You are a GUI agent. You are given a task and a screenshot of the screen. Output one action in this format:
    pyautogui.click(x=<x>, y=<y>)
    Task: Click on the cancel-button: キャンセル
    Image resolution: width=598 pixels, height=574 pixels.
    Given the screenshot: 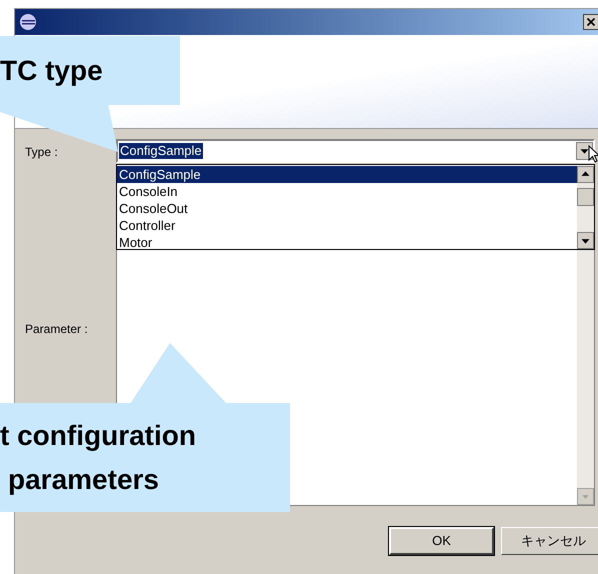 What is the action you would take?
    pyautogui.click(x=549, y=541)
    